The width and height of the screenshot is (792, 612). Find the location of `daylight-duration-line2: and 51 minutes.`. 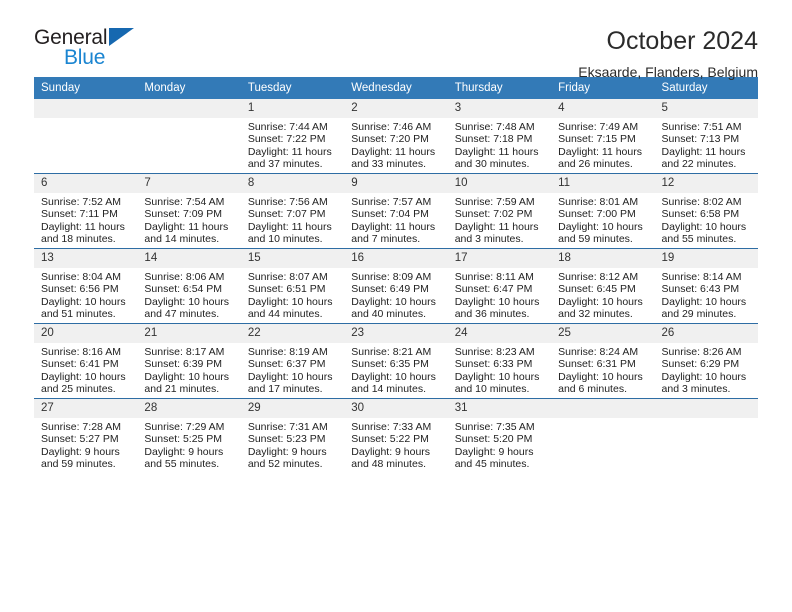

daylight-duration-line2: and 51 minutes. is located at coordinates (78, 314).